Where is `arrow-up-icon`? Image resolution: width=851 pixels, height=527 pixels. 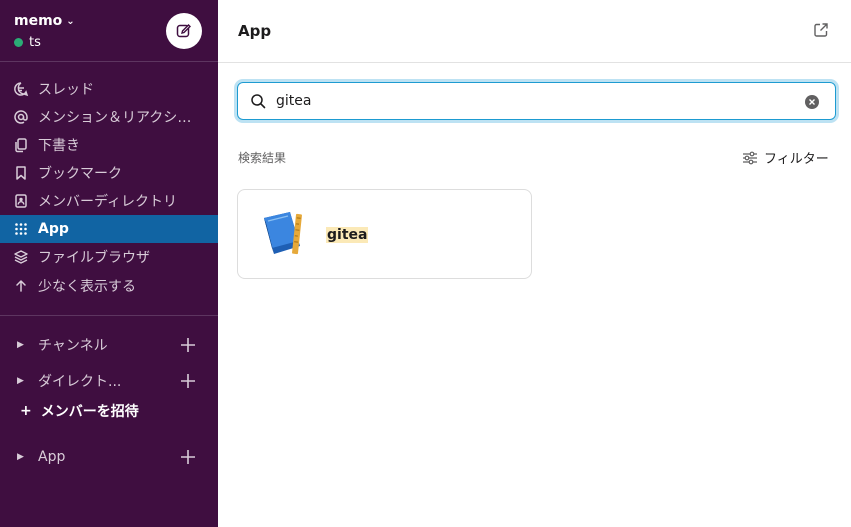
arrow-up-icon is located at coordinates (21, 286).